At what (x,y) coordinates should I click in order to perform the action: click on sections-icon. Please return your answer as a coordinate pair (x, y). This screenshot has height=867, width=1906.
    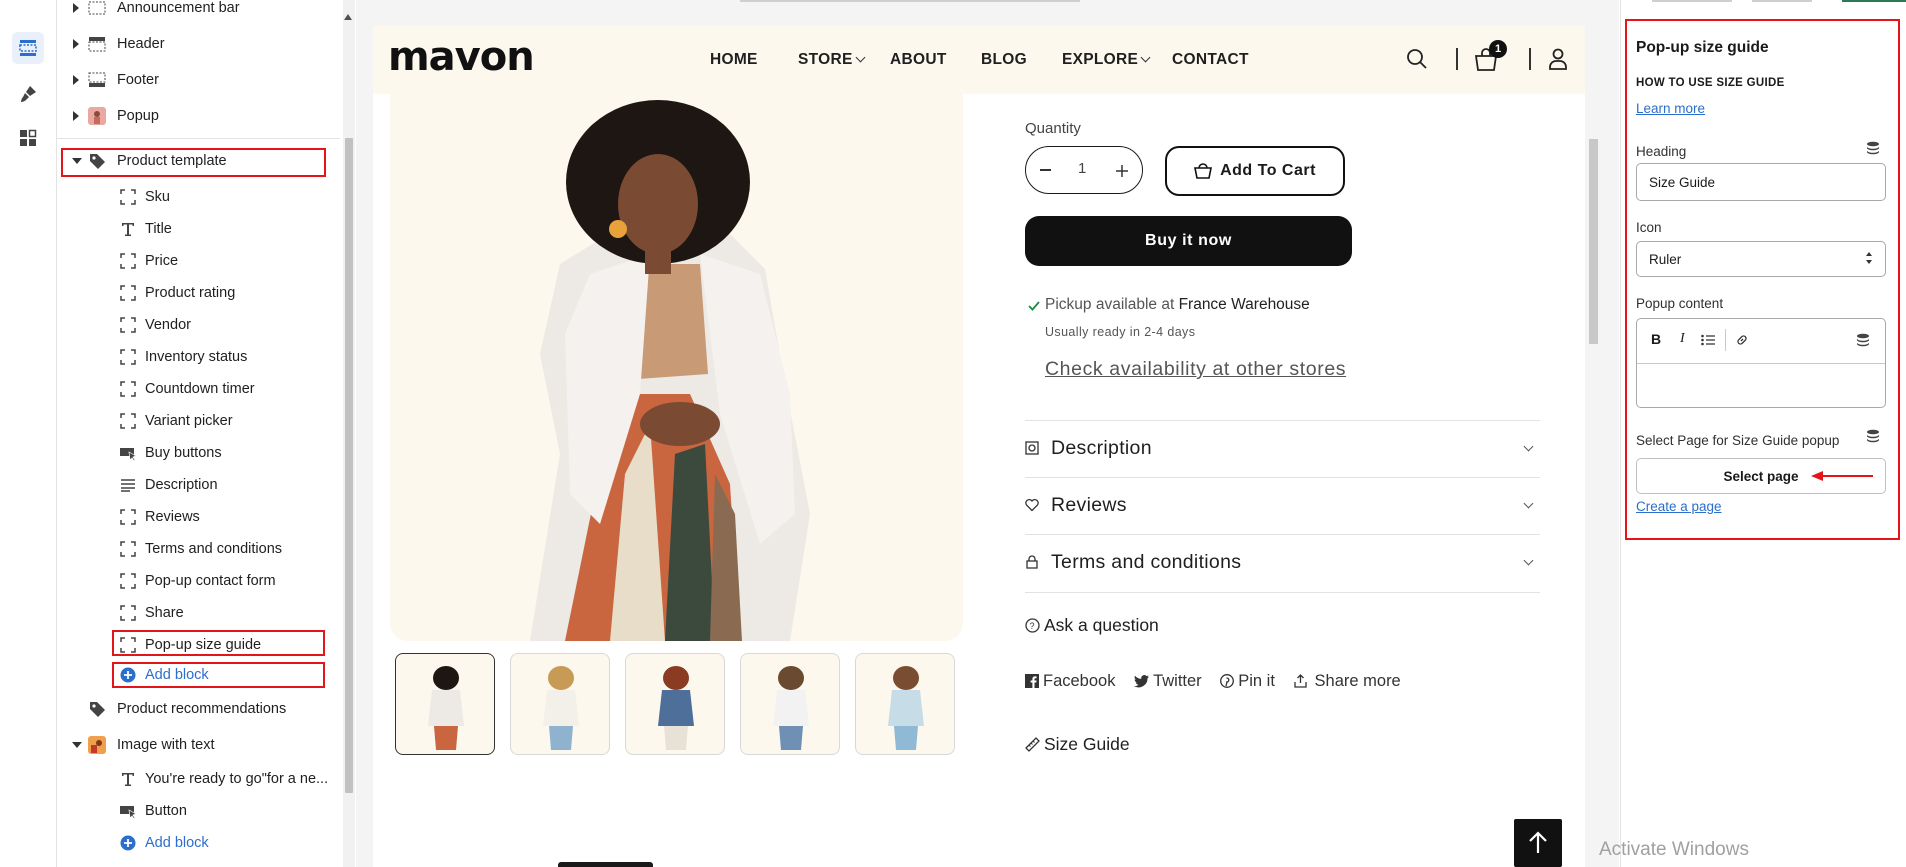
    Looking at the image, I should click on (28, 48).